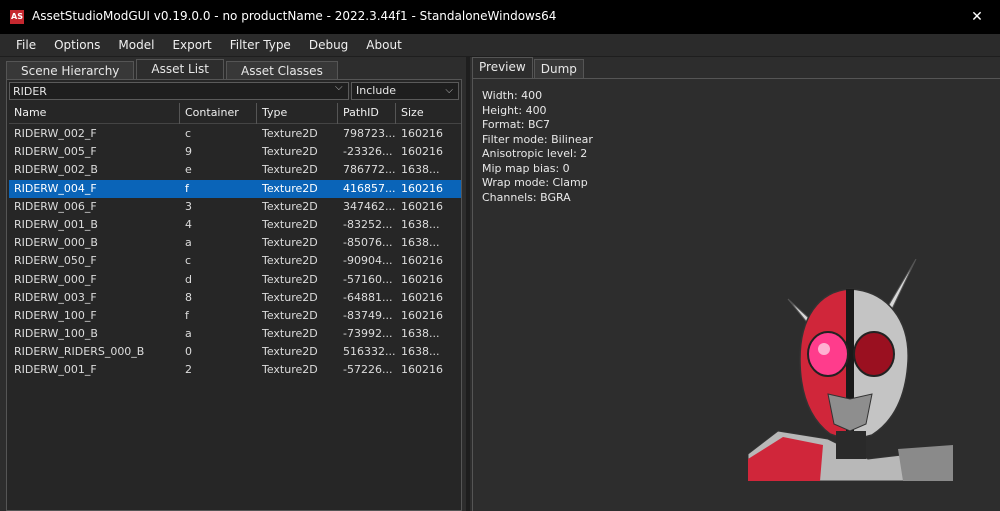 The height and width of the screenshot is (511, 1000). I want to click on menu-model: Model, so click(136, 45).